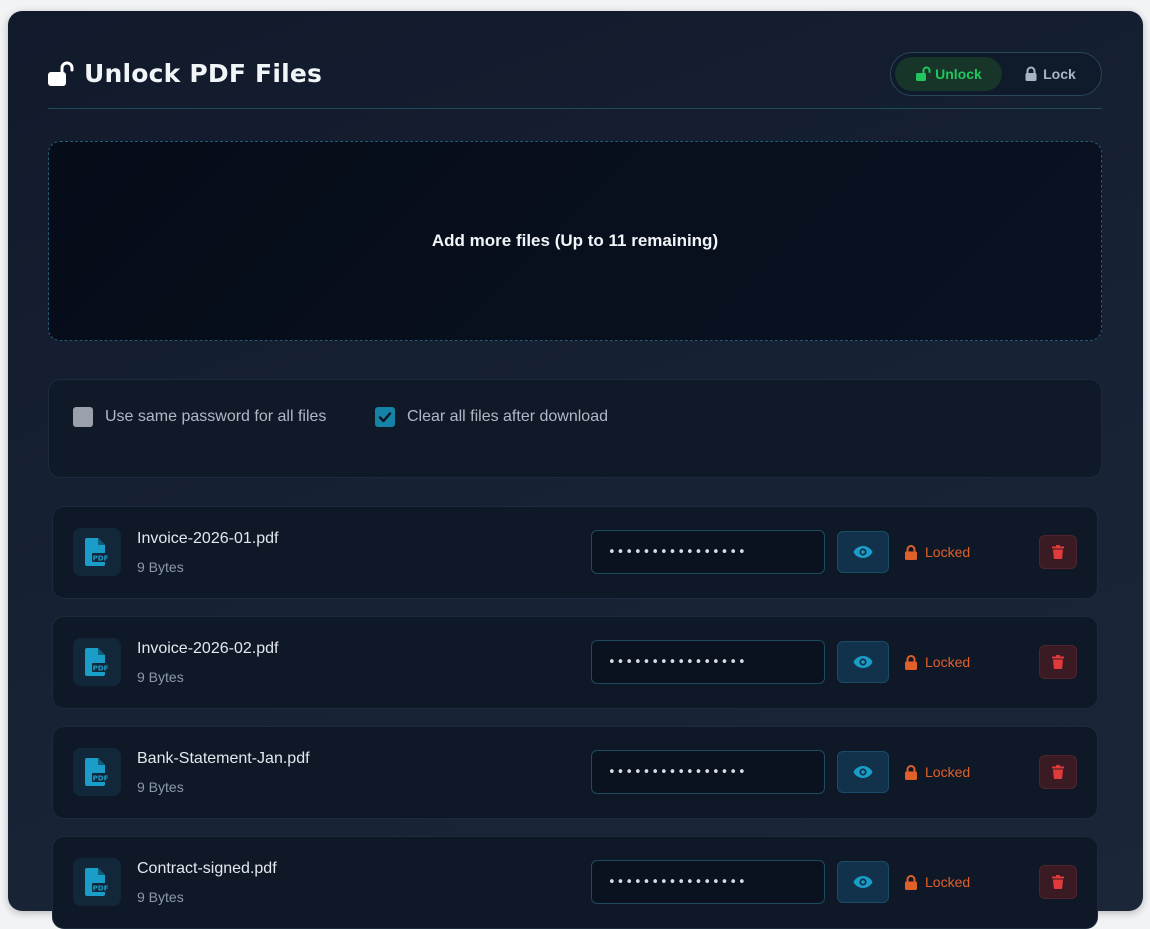 This screenshot has height=929, width=1150. What do you see at coordinates (507, 416) in the screenshot?
I see `clear-files-label: Clear all files after download` at bounding box center [507, 416].